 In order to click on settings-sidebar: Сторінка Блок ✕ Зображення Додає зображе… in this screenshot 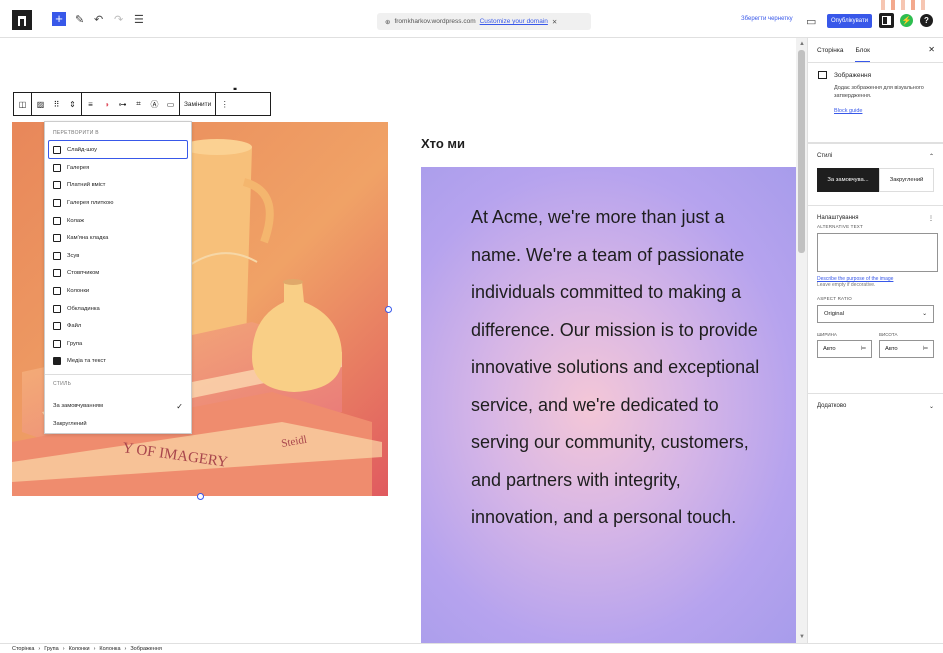, I will do `click(875, 340)`.